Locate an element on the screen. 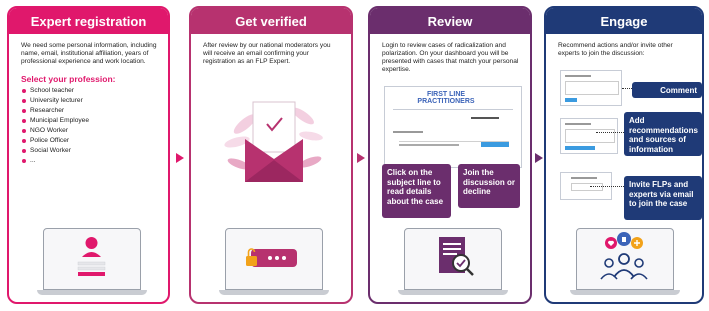  laptop-community-illustration is located at coordinates (625, 263).